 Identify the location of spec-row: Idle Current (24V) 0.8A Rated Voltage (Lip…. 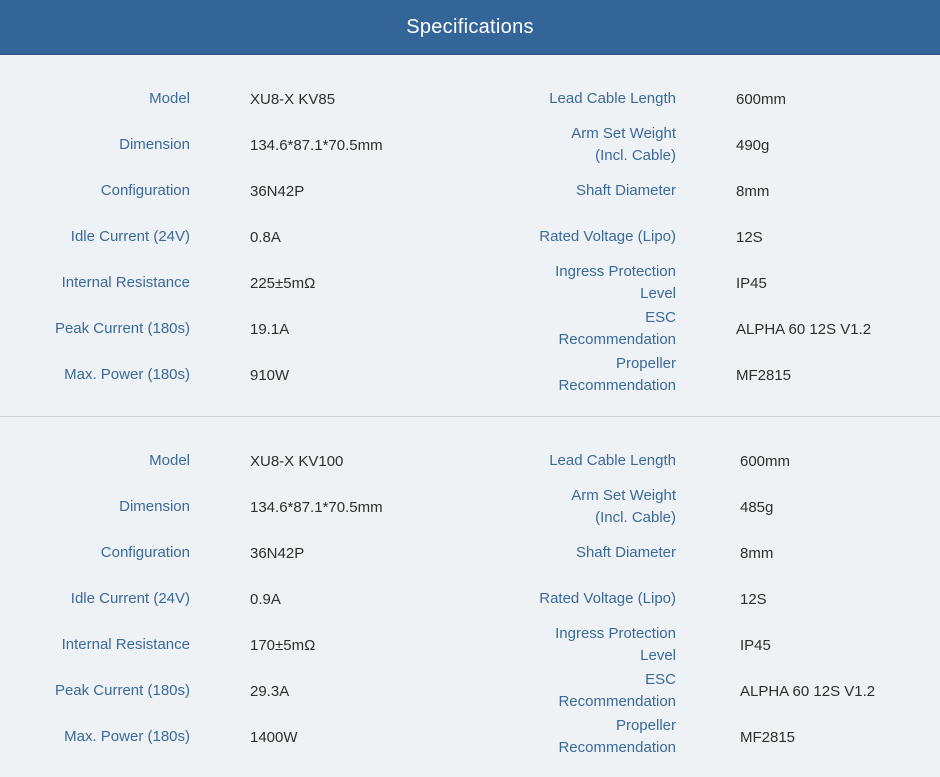
(470, 237).